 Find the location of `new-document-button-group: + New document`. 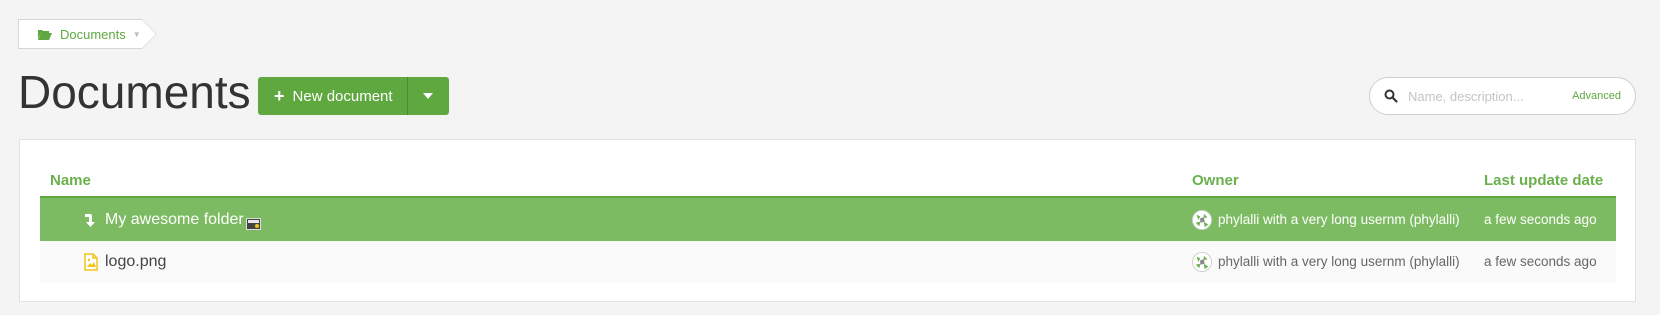

new-document-button-group: + New document is located at coordinates (353, 96).